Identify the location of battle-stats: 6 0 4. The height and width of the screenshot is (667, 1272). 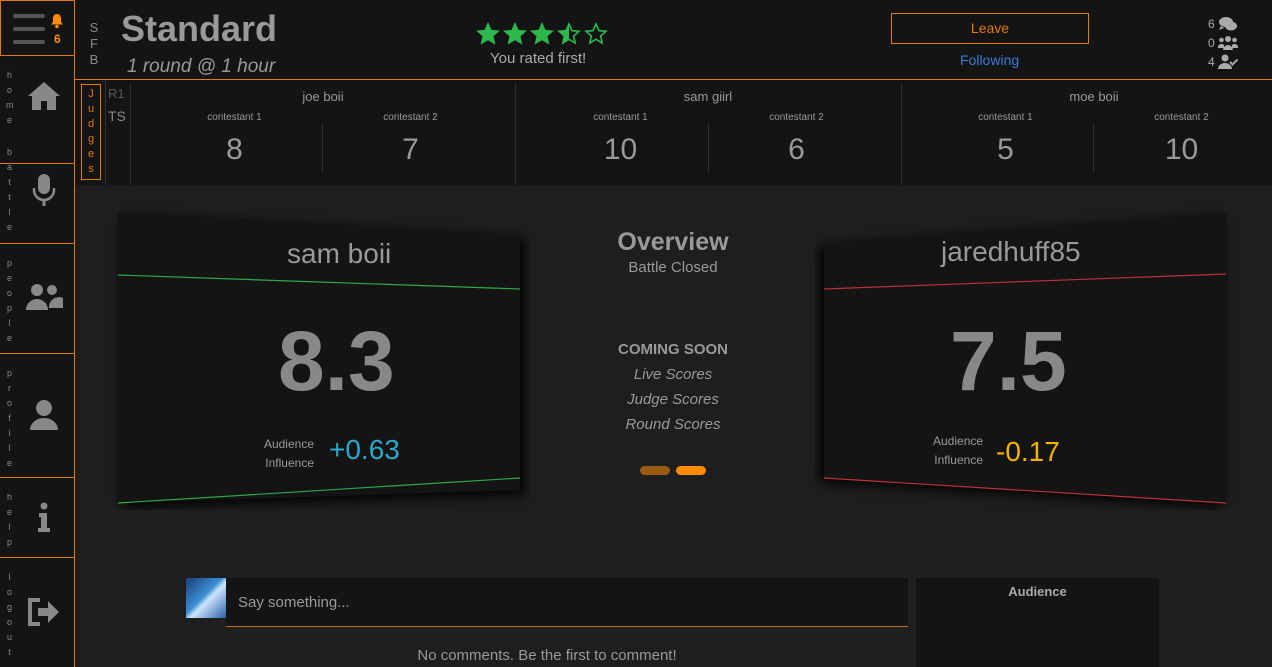
(1223, 42).